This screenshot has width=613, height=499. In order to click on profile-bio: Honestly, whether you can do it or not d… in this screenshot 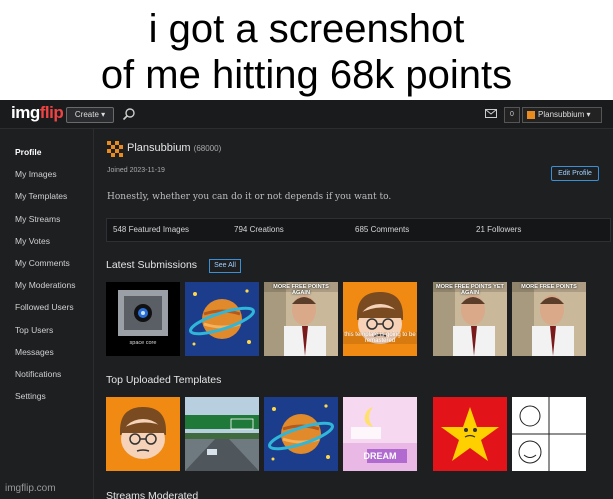, I will do `click(249, 197)`.